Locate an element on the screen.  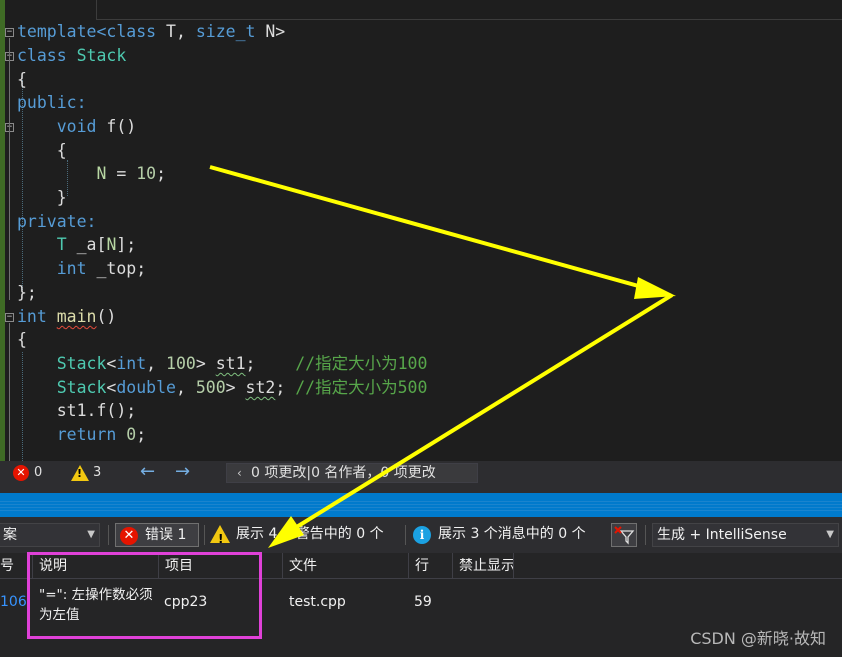
code-token: T, is located at coordinates (176, 31).